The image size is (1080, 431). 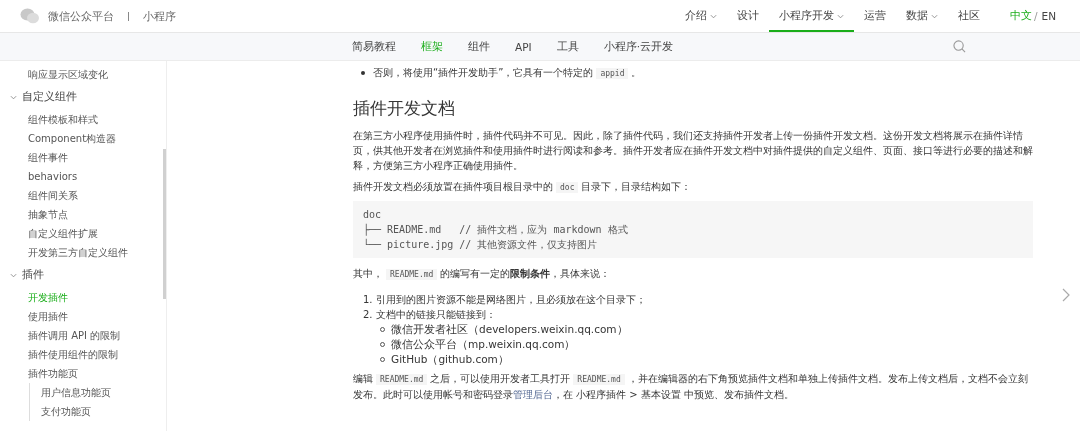 What do you see at coordinates (30, 16) in the screenshot?
I see `chat-bubbles-logo-icon` at bounding box center [30, 16].